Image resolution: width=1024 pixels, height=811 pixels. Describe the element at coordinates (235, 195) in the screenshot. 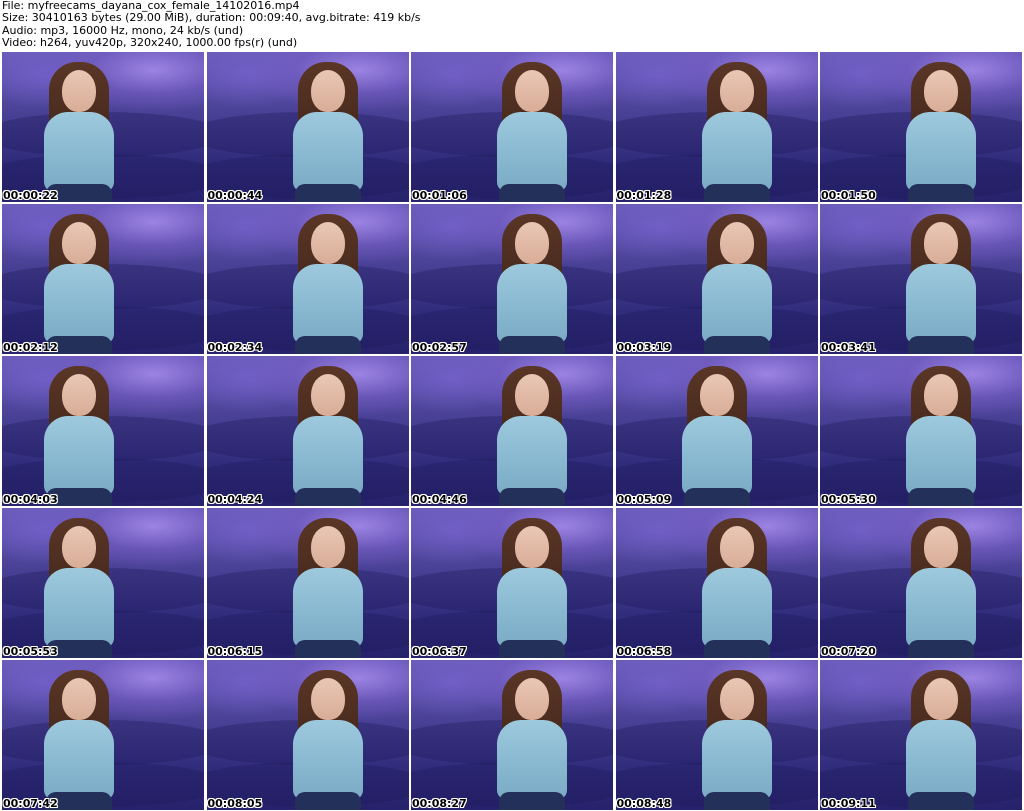

I see `thumbnail-timestamp: 00:00:44` at that location.